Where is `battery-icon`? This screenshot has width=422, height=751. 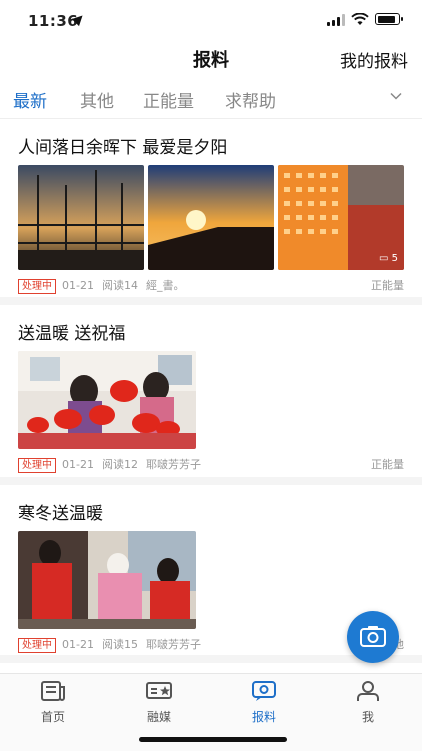 battery-icon is located at coordinates (389, 19).